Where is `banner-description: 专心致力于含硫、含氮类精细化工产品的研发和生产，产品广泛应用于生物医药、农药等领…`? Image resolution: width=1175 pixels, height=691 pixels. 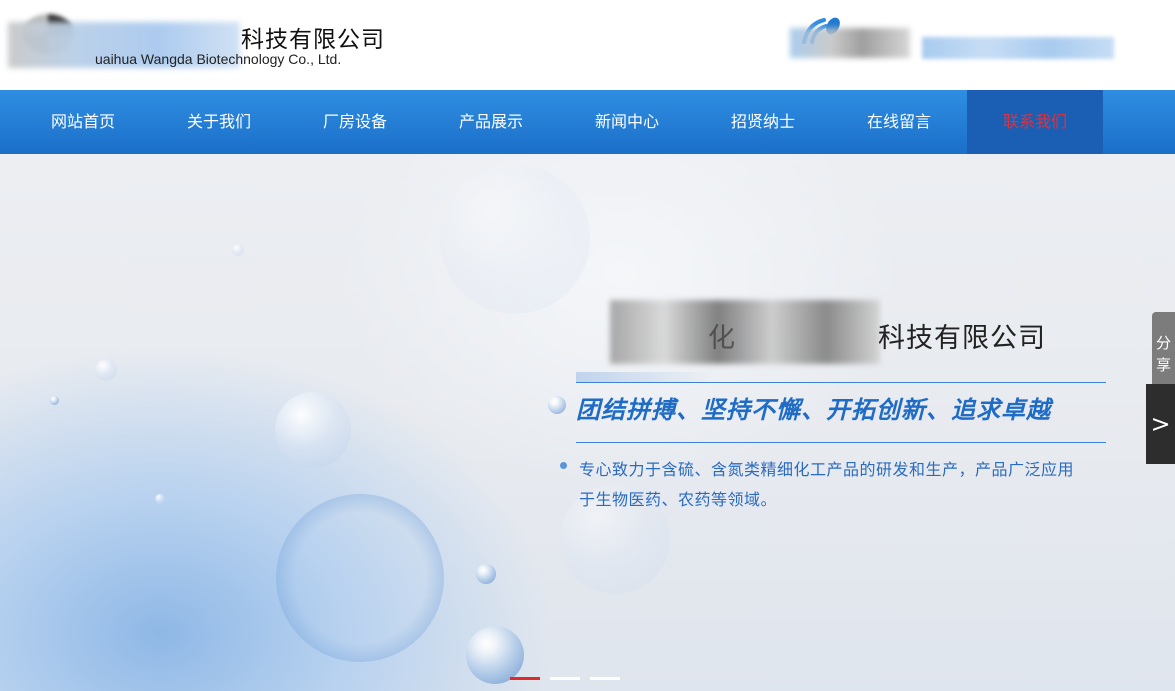
banner-description: 专心致力于含硫、含氮类精细化工产品的研发和生产，产品广泛应用于生物医药、农药等领… is located at coordinates (827, 484).